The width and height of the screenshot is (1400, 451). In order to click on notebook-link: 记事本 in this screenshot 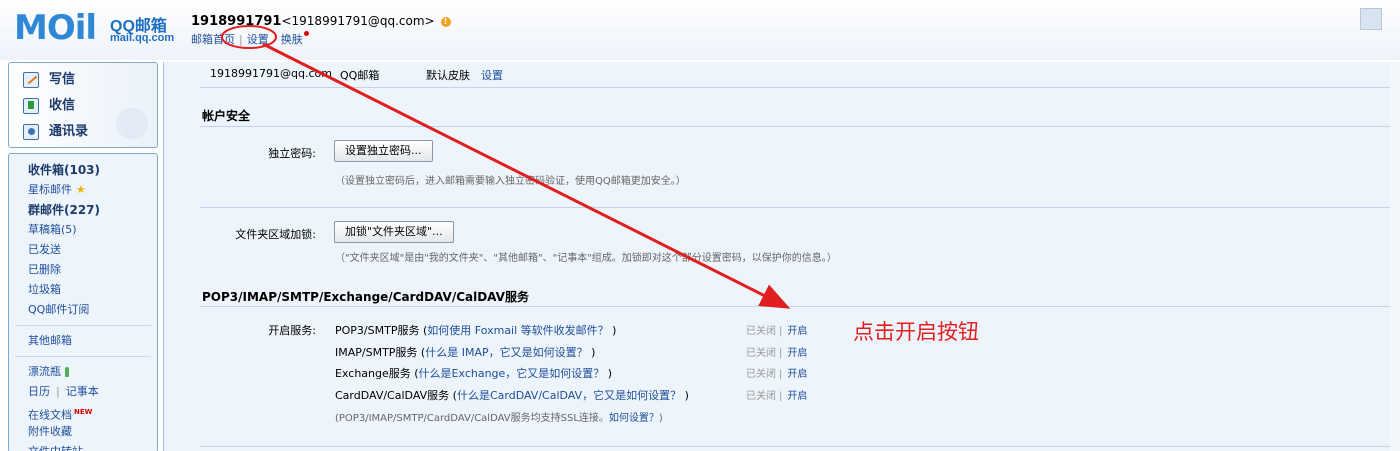, I will do `click(82, 391)`.